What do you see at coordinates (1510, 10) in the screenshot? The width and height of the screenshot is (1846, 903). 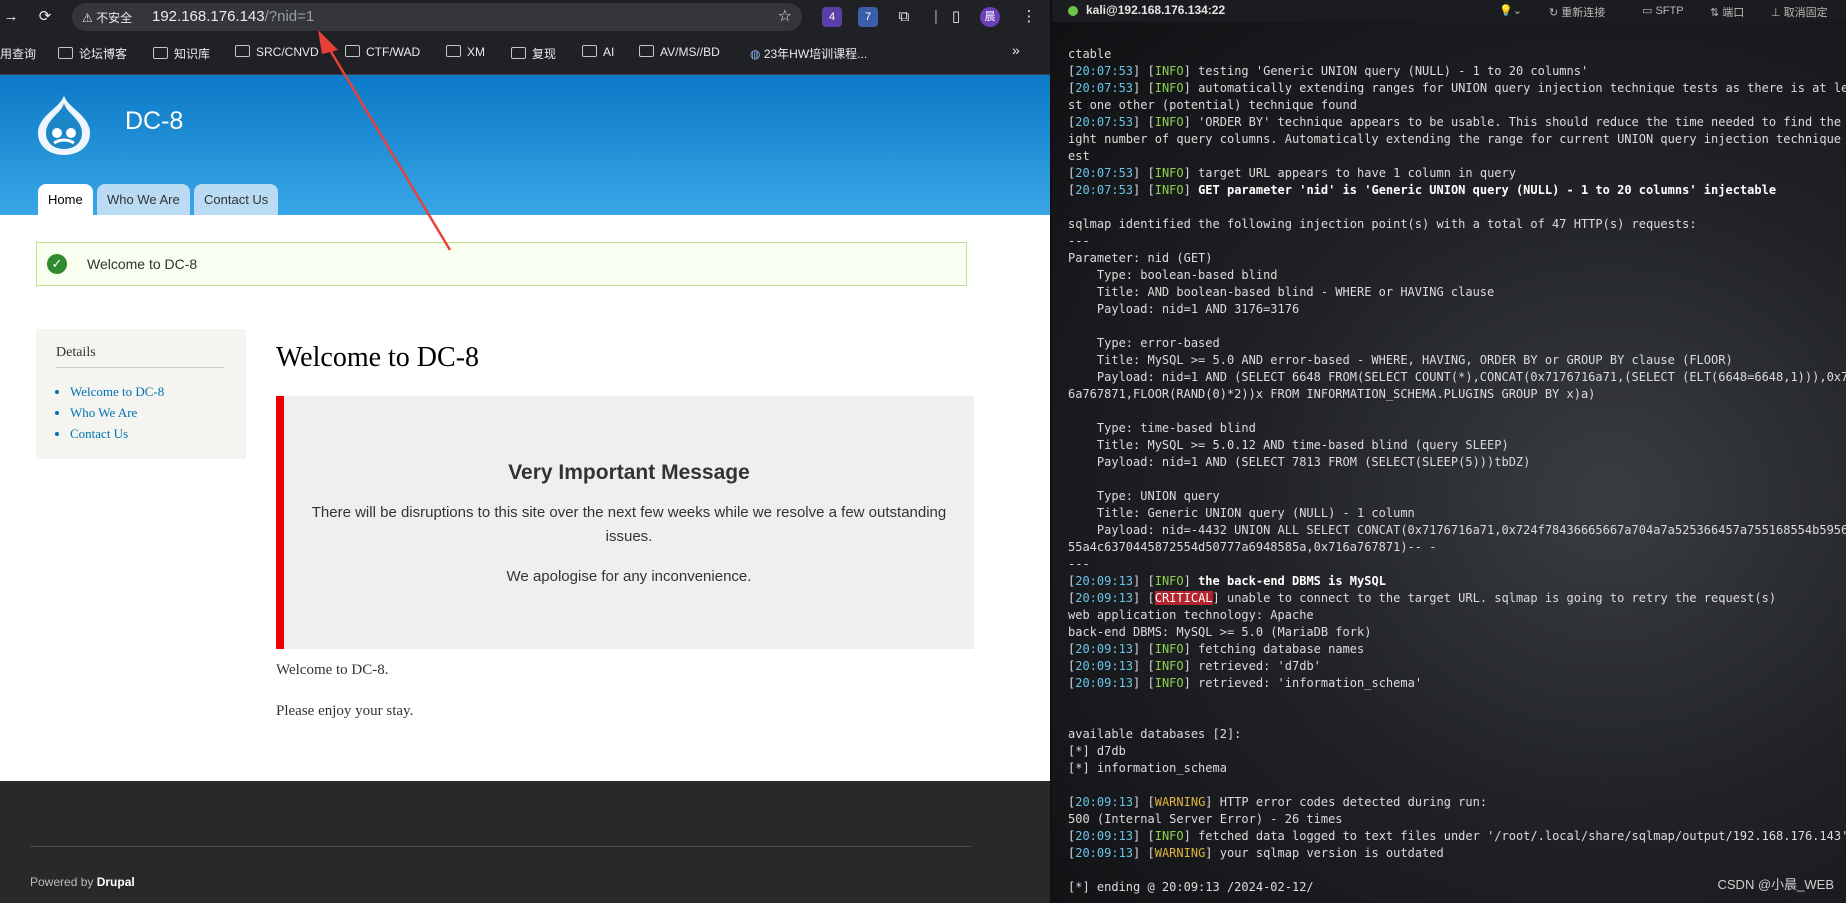 I see `lightbulb-icon: 💡⌄` at bounding box center [1510, 10].